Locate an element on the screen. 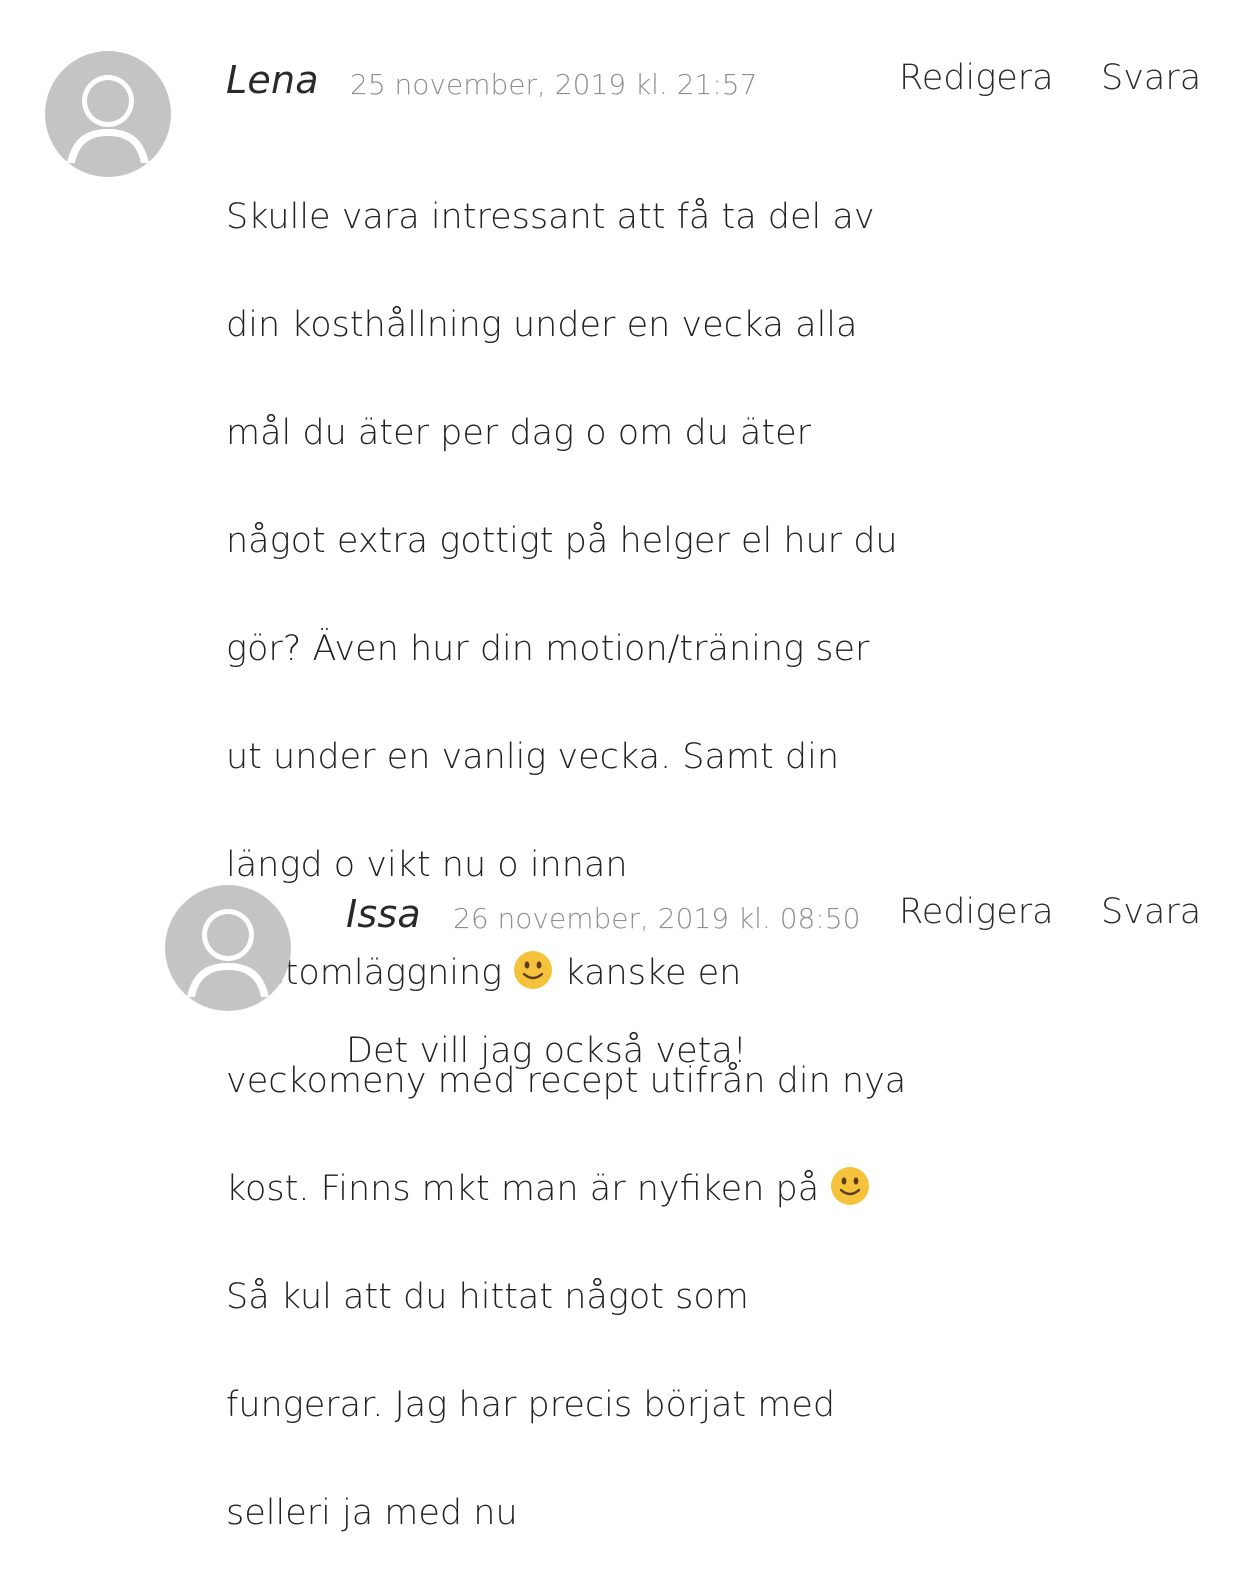  comment-date: 26 november, 2019 kl. 08:50 is located at coordinates (656, 918).